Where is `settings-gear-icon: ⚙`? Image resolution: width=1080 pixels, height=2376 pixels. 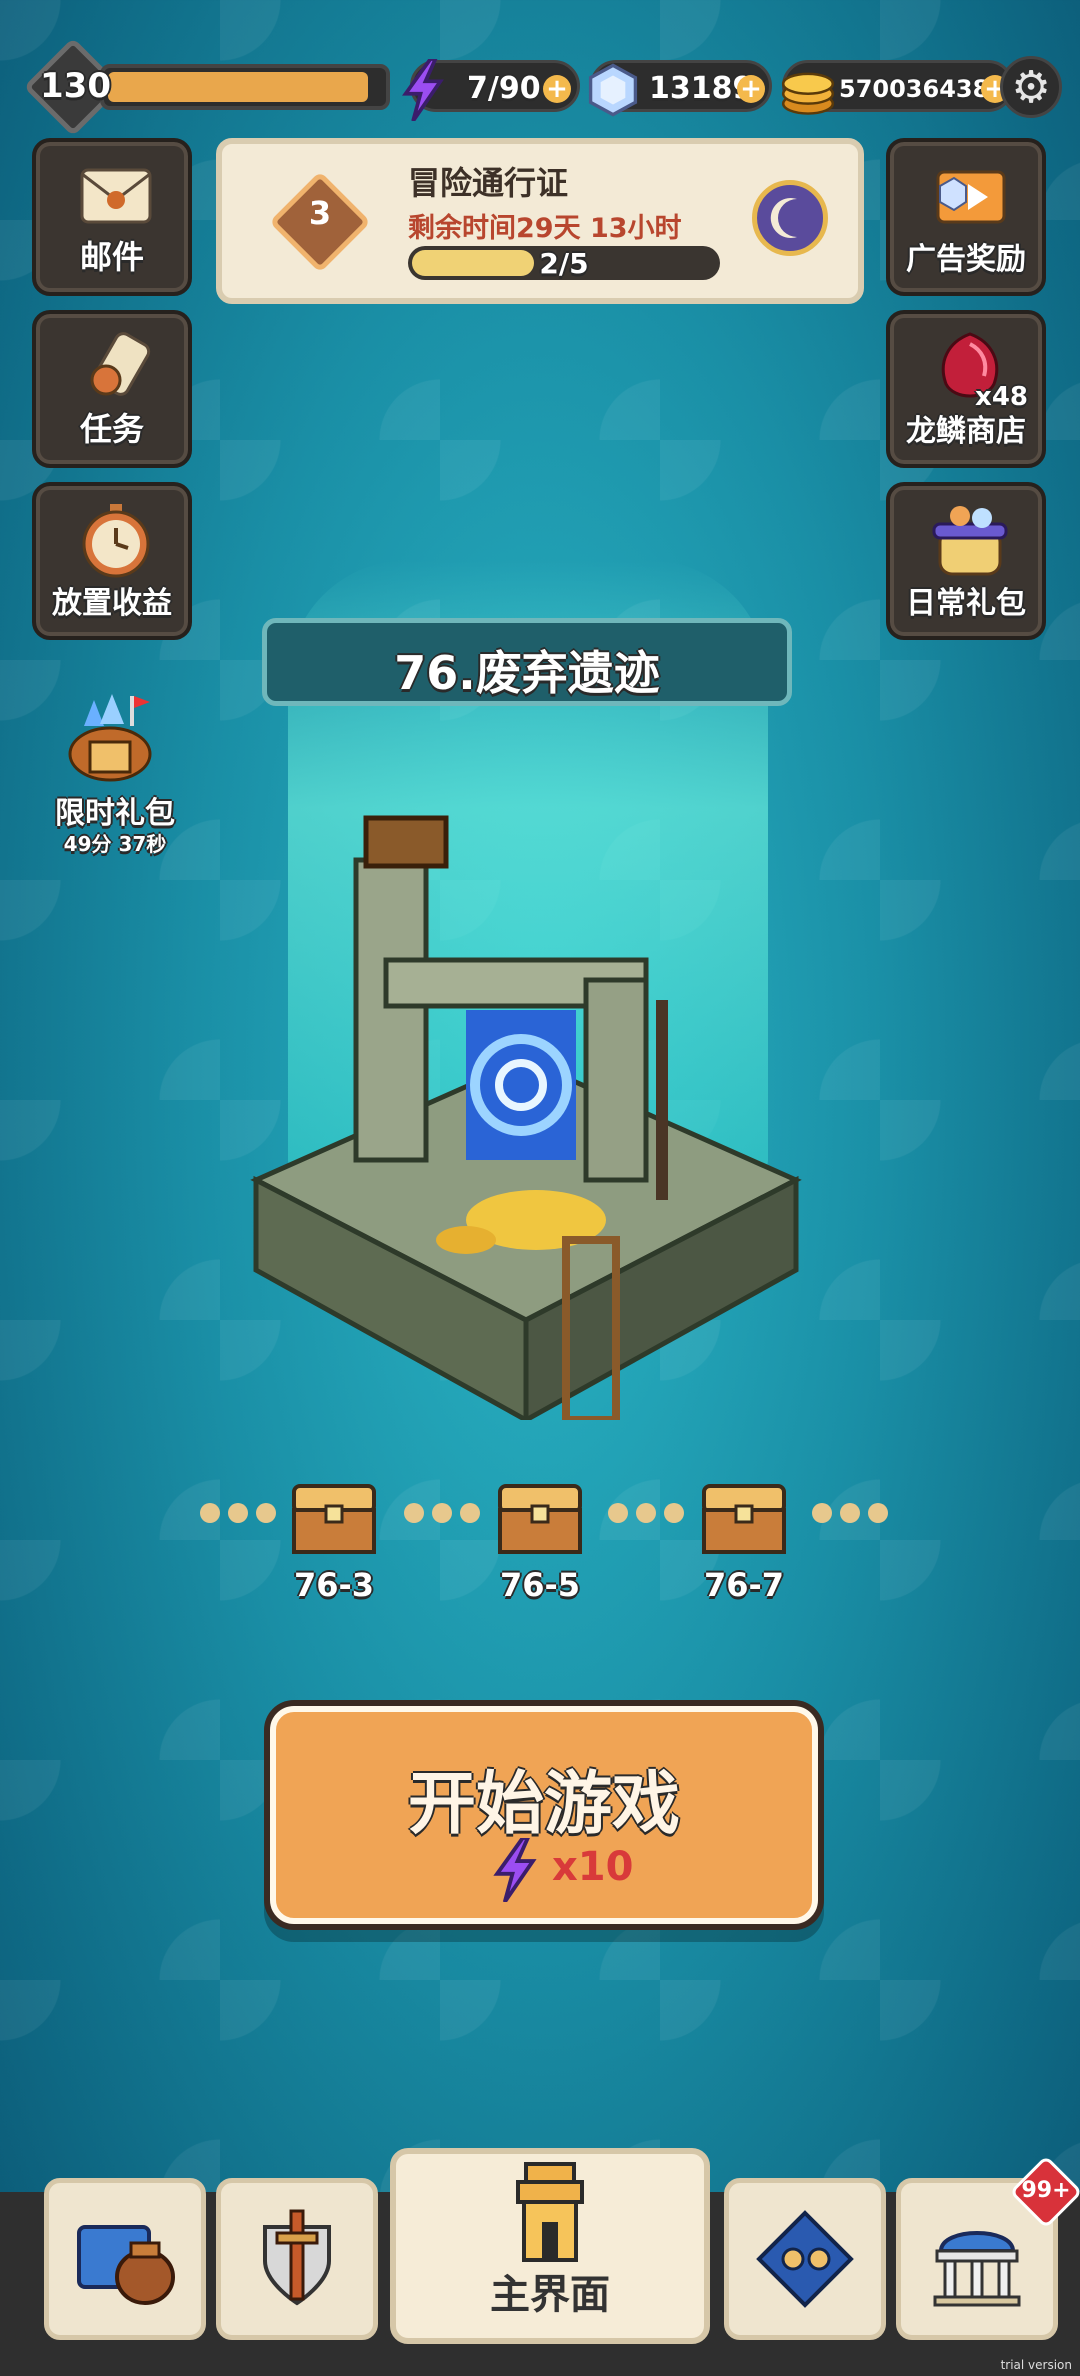 settings-gear-icon: ⚙ is located at coordinates (1031, 87).